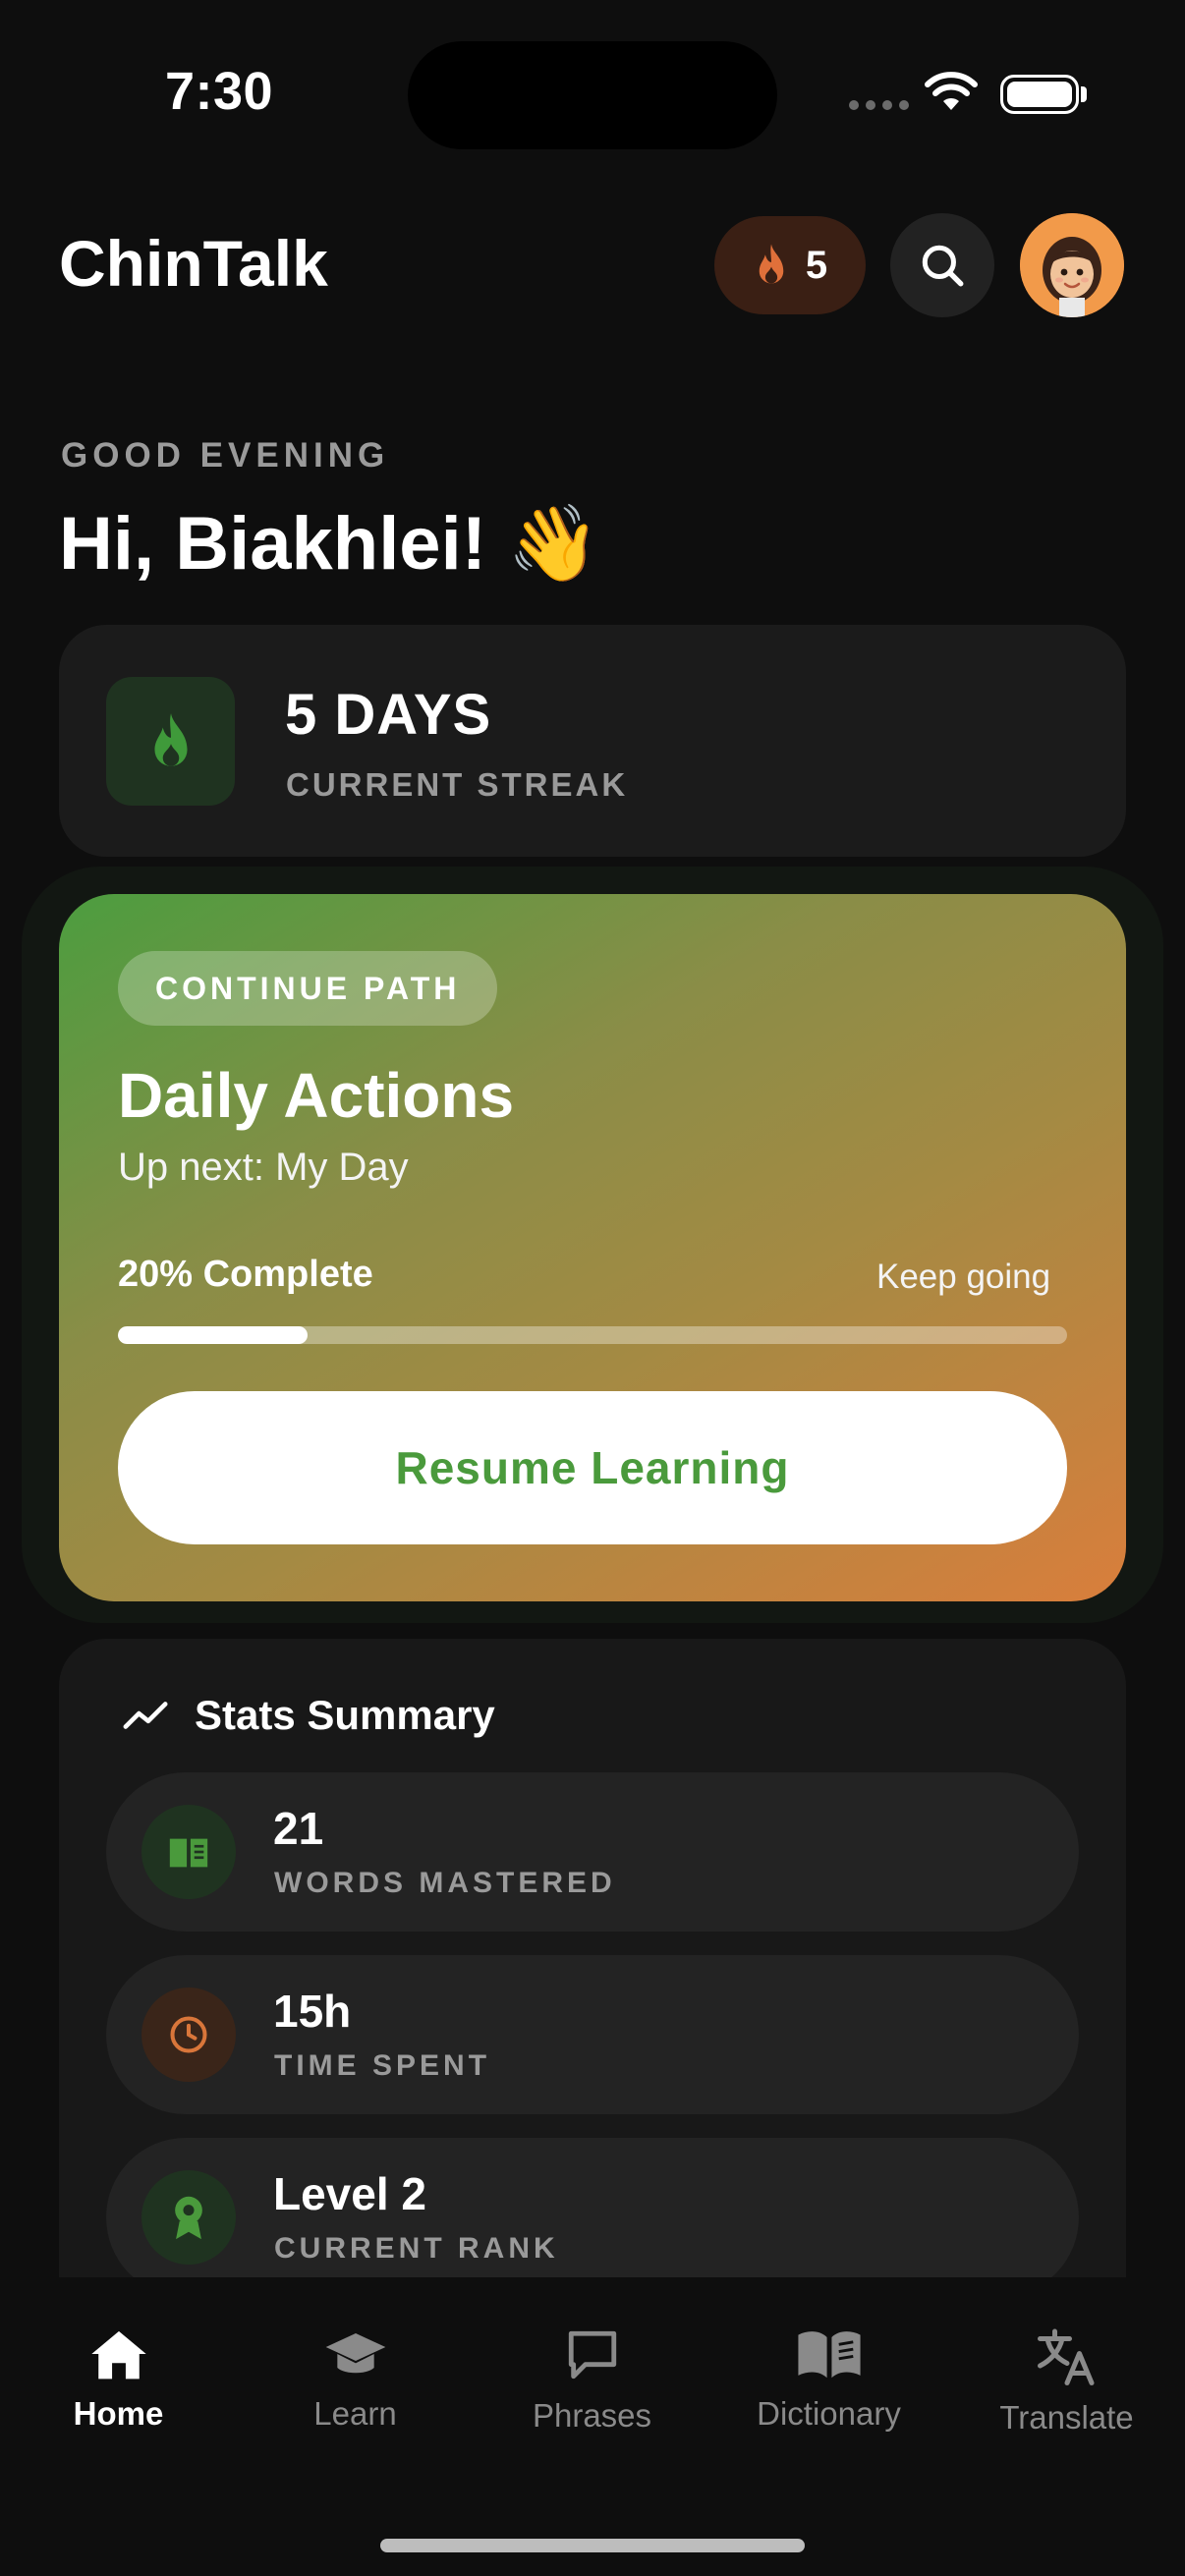 Image resolution: width=1185 pixels, height=2576 pixels. What do you see at coordinates (317, 1095) in the screenshot?
I see `path-title: Daily Actions` at bounding box center [317, 1095].